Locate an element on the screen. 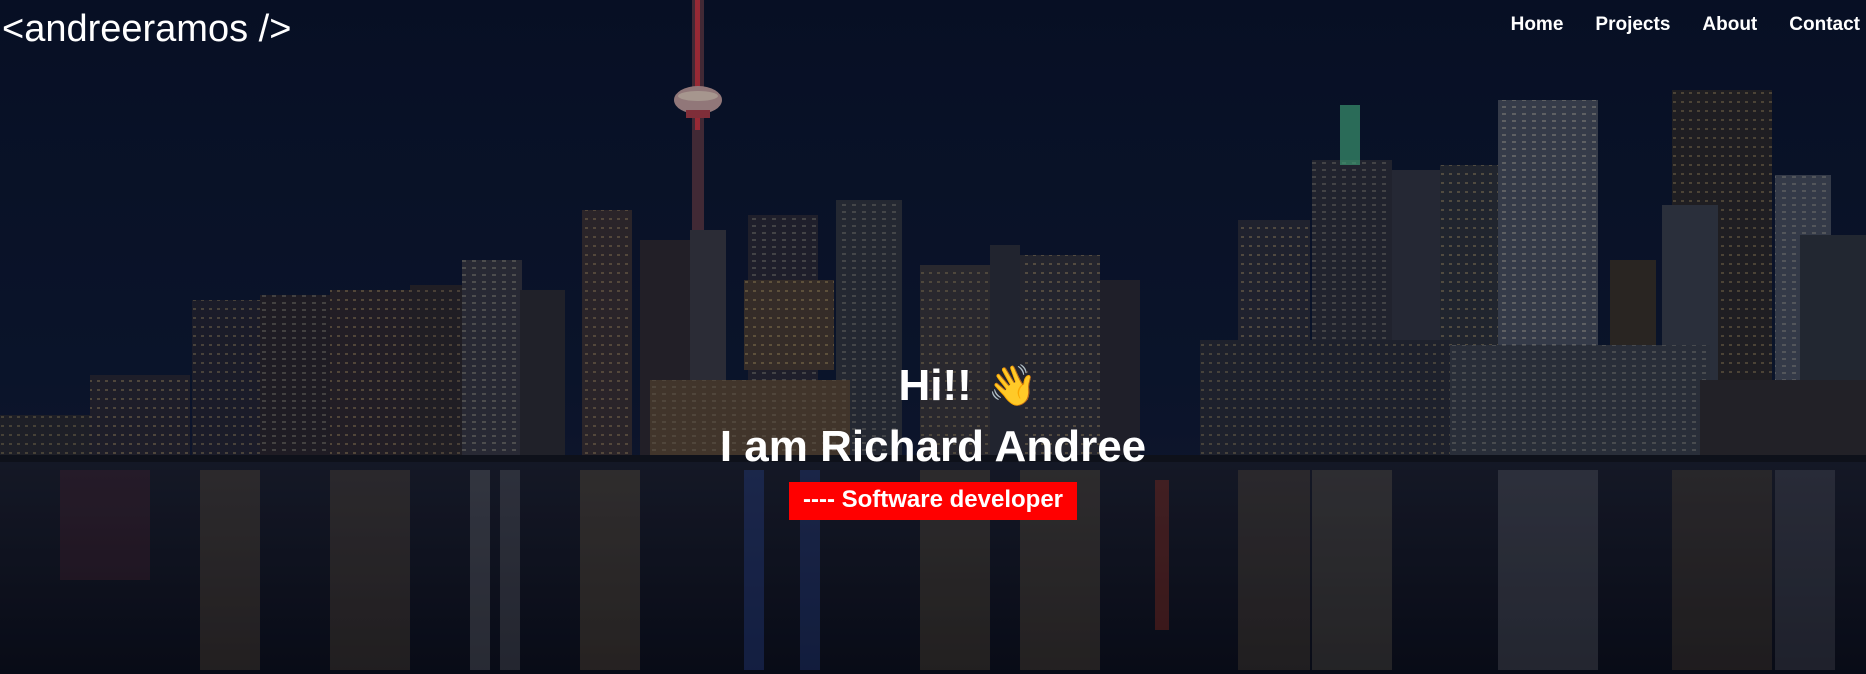 The image size is (1866, 674). waving-hand-icon: 👋 is located at coordinates (1012, 386).